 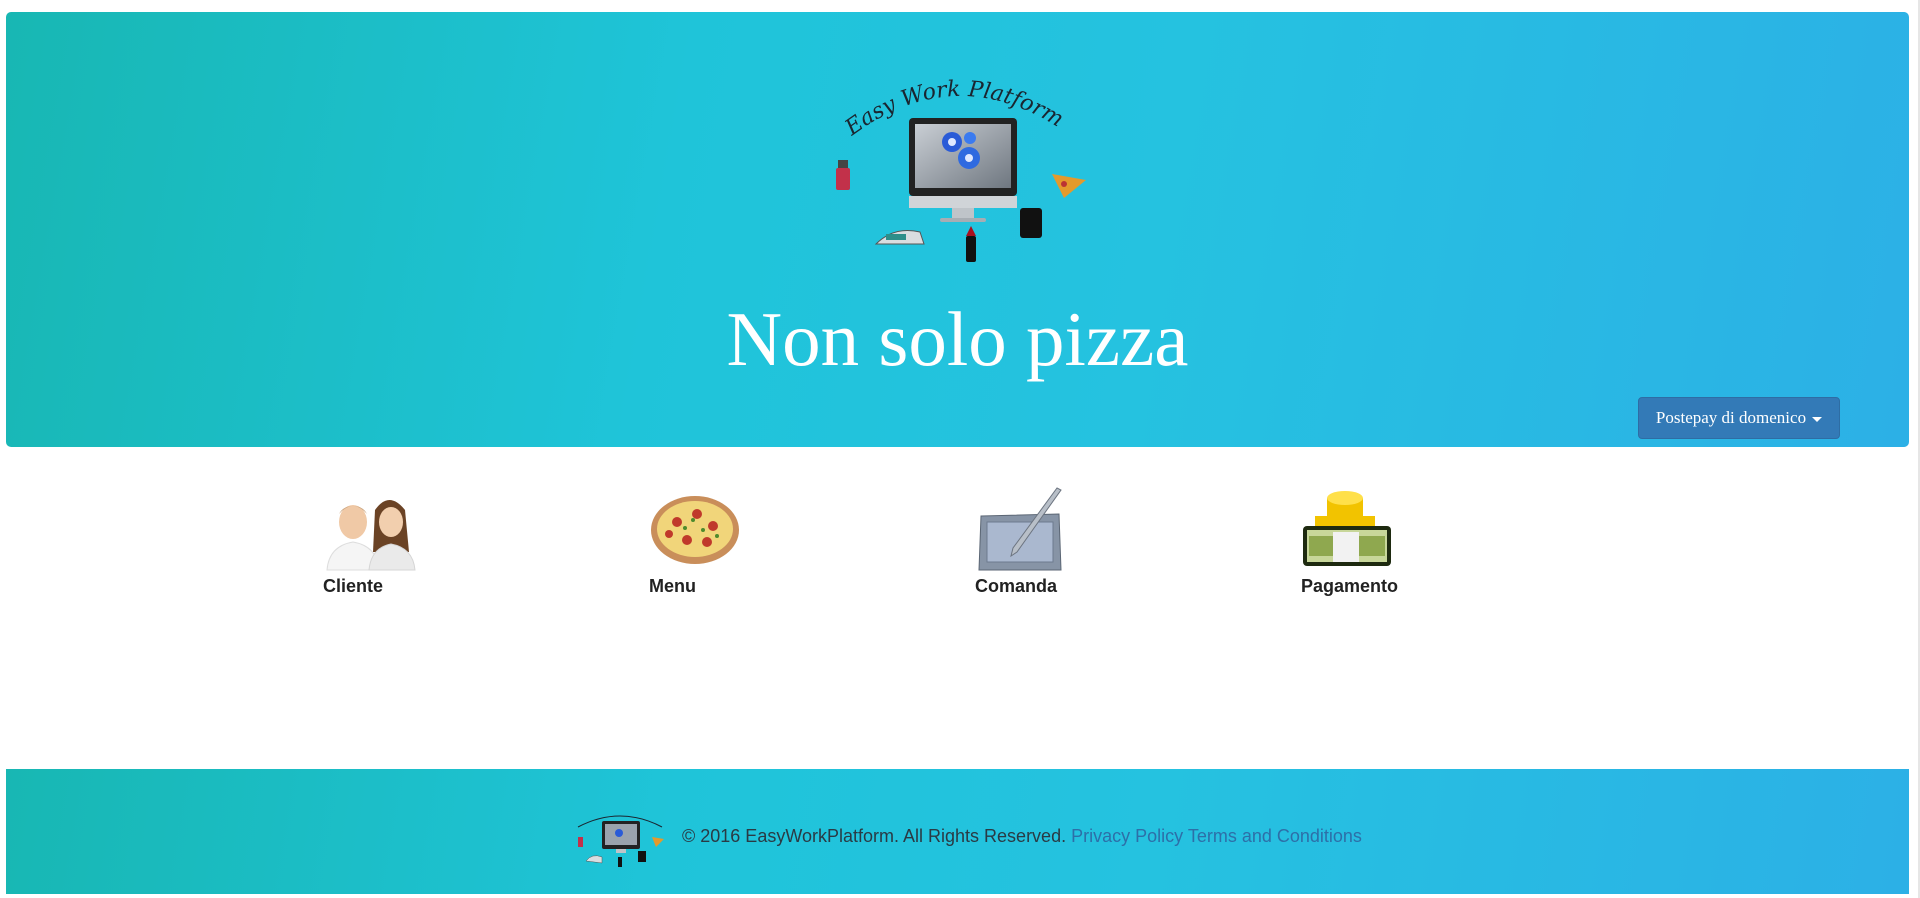 What do you see at coordinates (1350, 586) in the screenshot?
I see `tile-label-pagamento: Pagamento` at bounding box center [1350, 586].